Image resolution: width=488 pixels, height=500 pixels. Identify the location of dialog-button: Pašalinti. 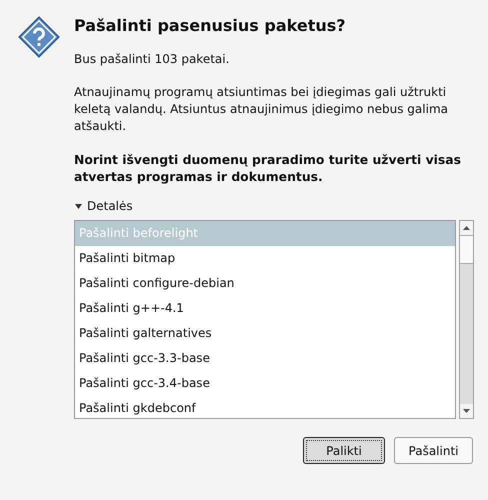
(433, 450).